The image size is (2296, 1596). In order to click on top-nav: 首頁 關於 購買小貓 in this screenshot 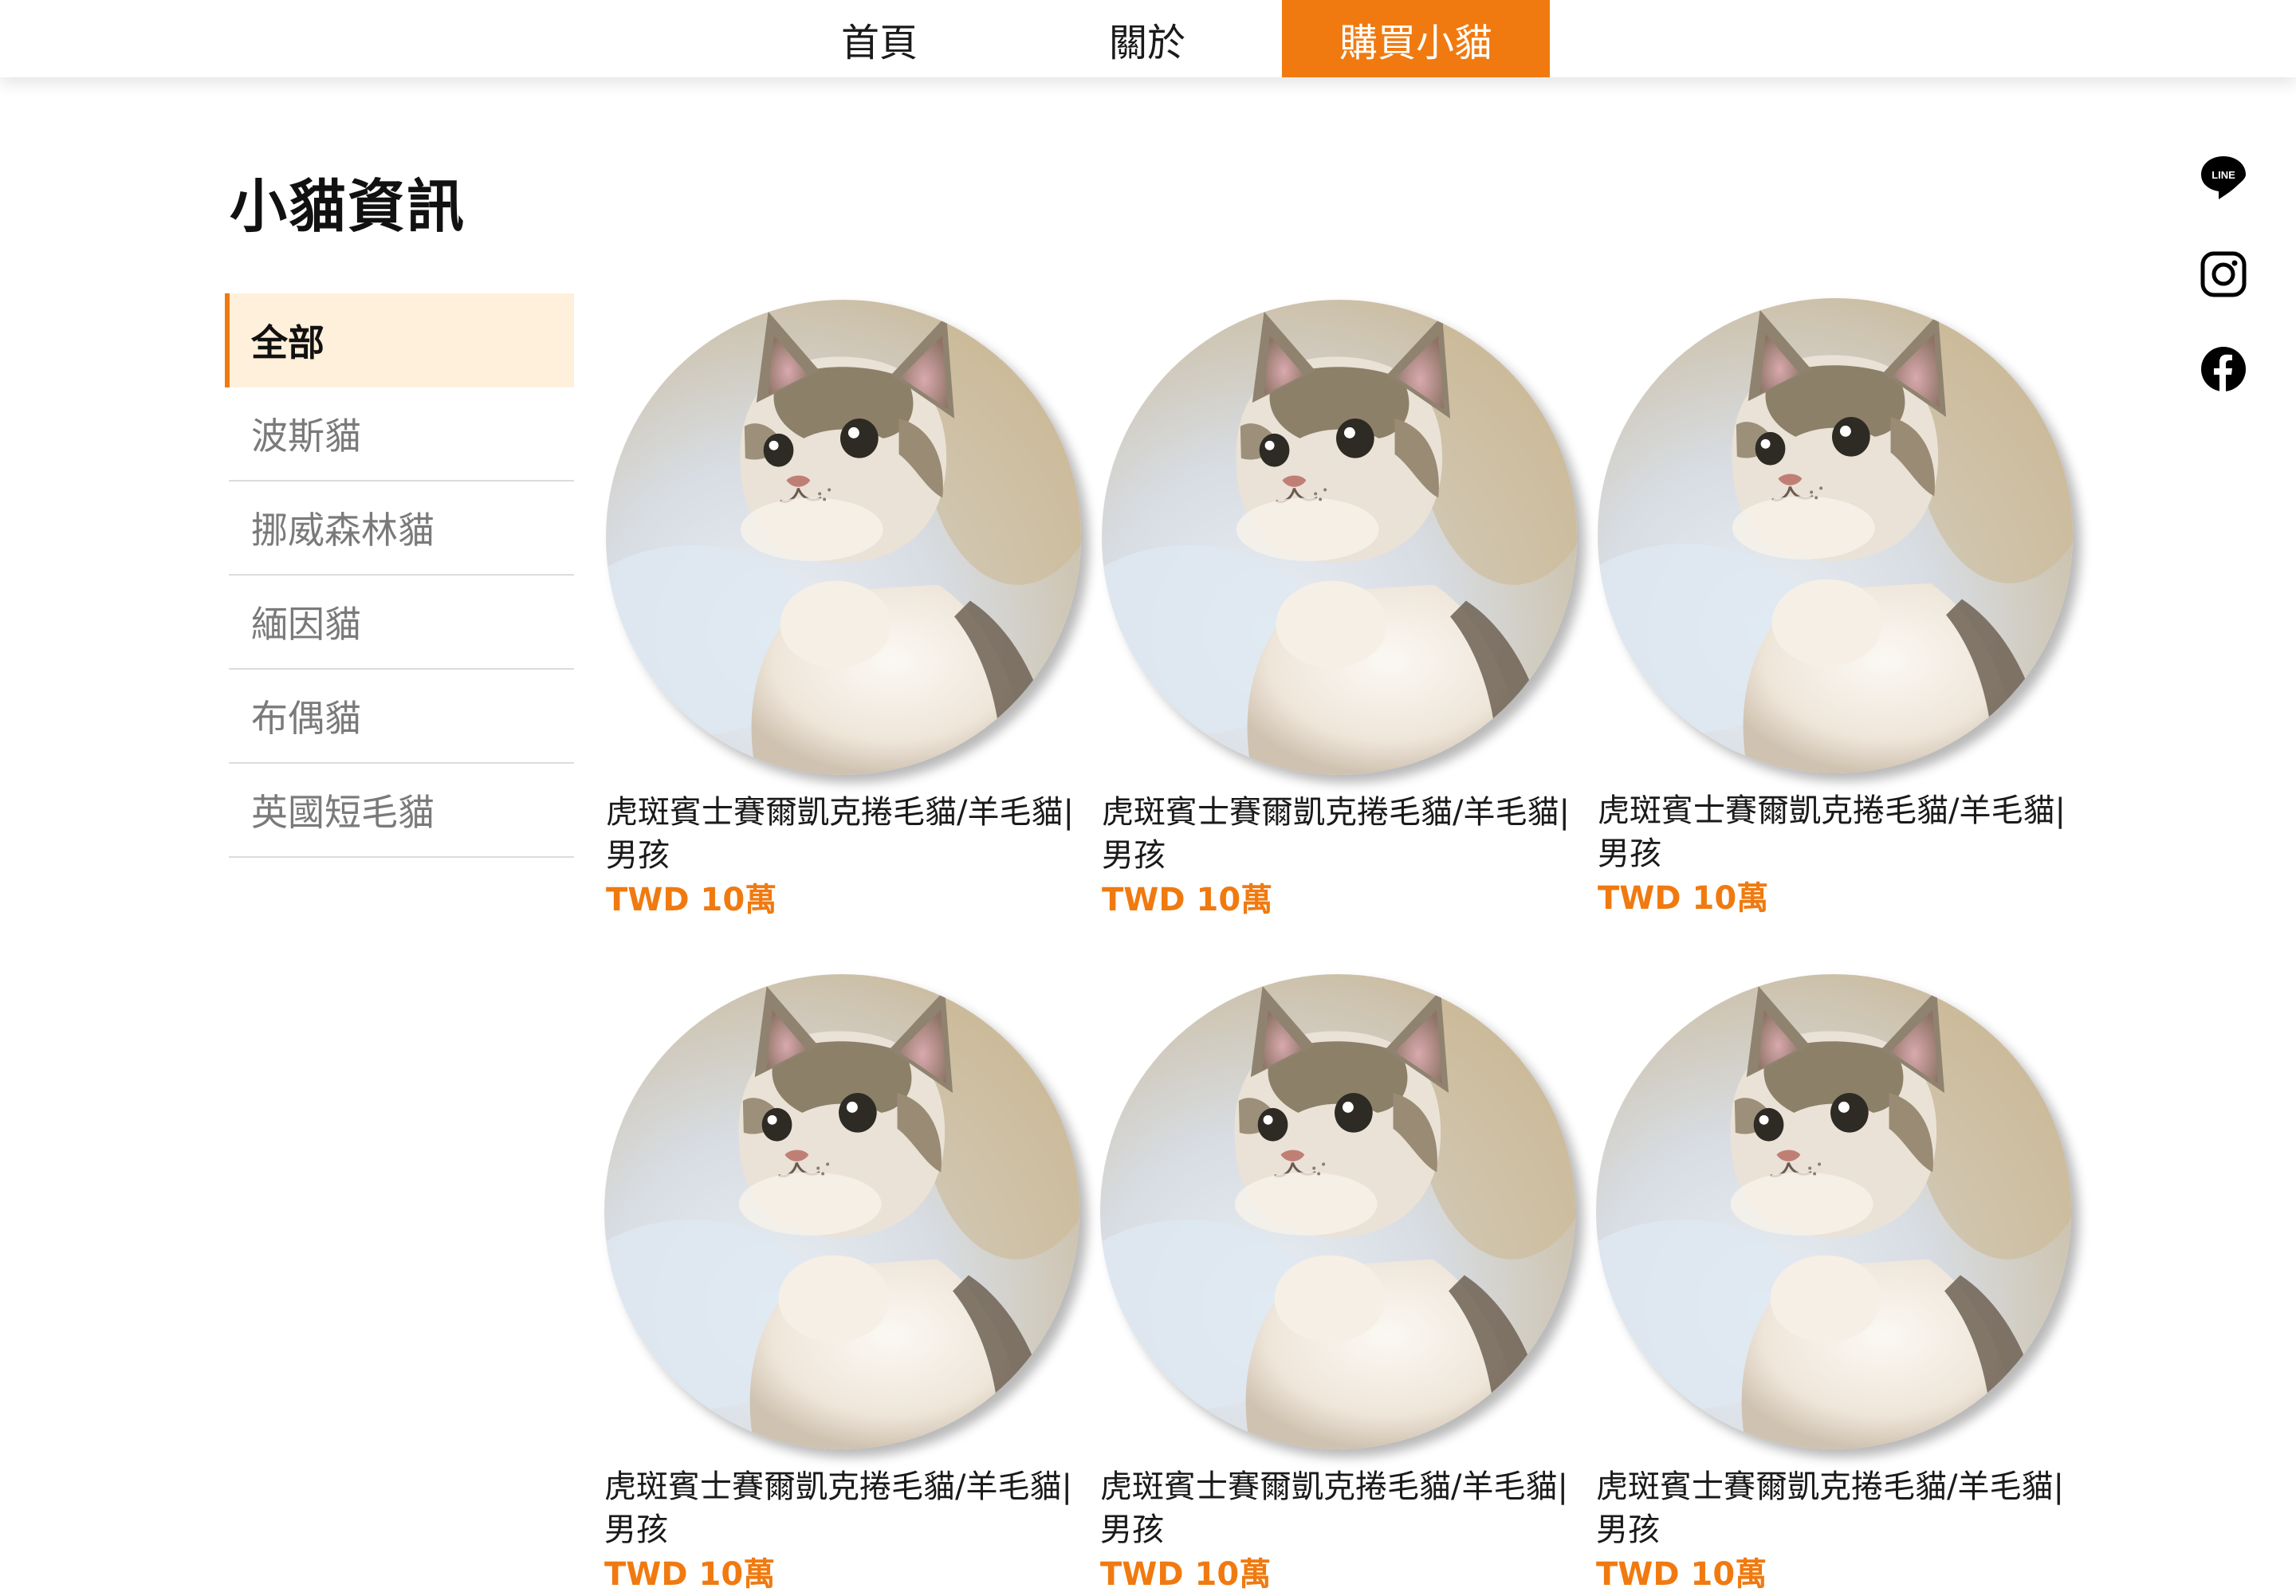, I will do `click(1148, 38)`.